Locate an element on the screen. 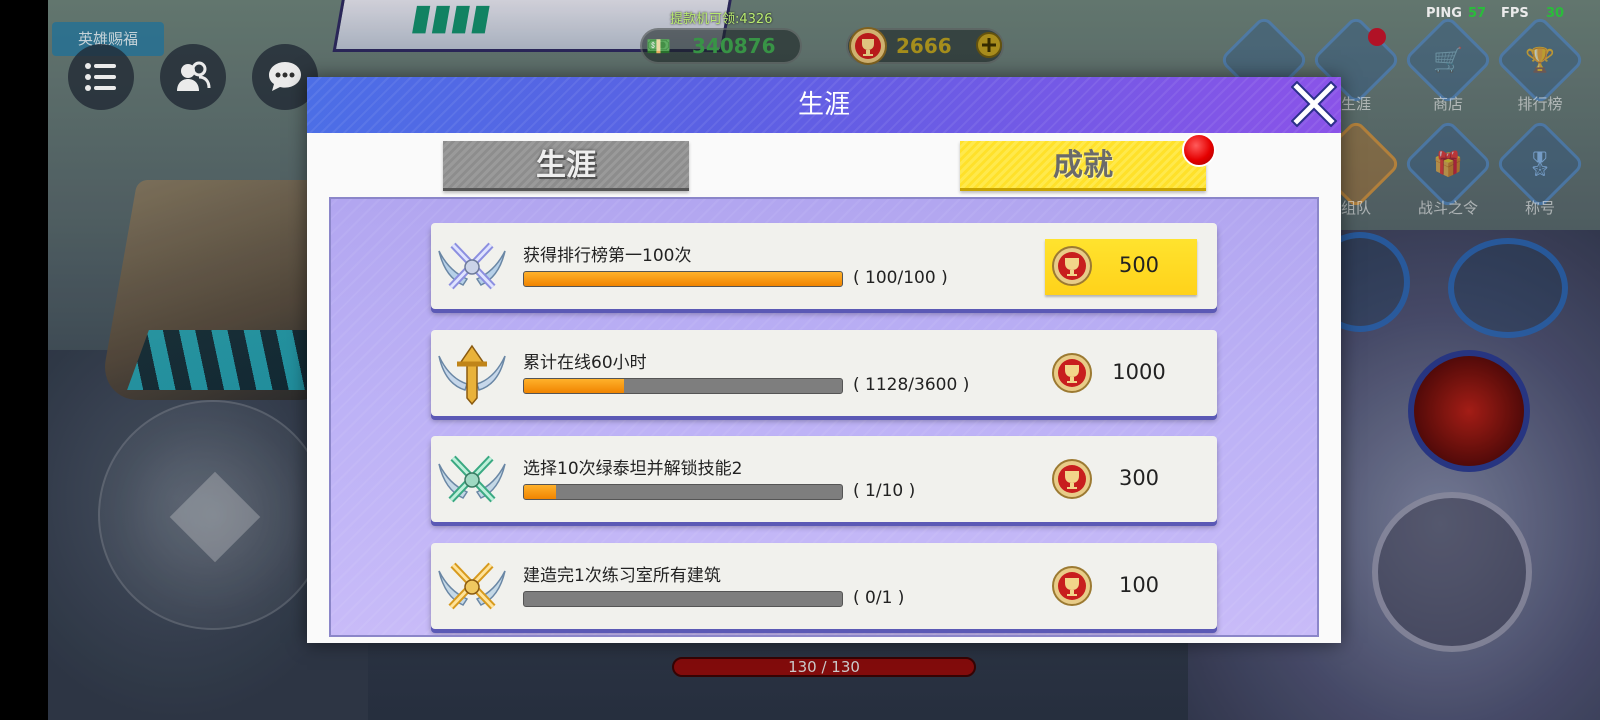 The width and height of the screenshot is (1600, 720). achievement-reward: 1000 is located at coordinates (1139, 372).